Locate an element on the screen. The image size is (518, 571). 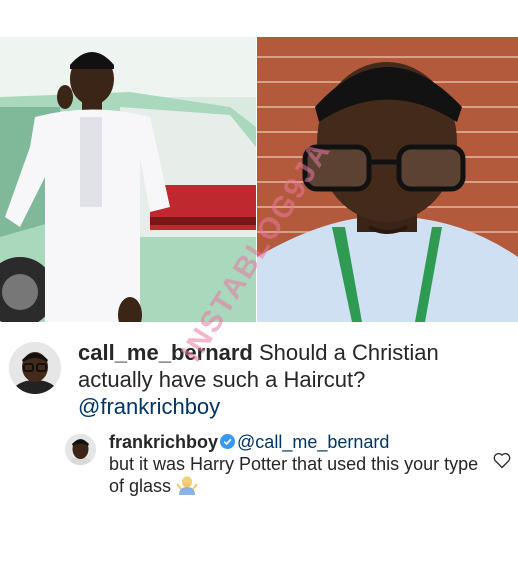
reply-avatar is located at coordinates (80, 449).